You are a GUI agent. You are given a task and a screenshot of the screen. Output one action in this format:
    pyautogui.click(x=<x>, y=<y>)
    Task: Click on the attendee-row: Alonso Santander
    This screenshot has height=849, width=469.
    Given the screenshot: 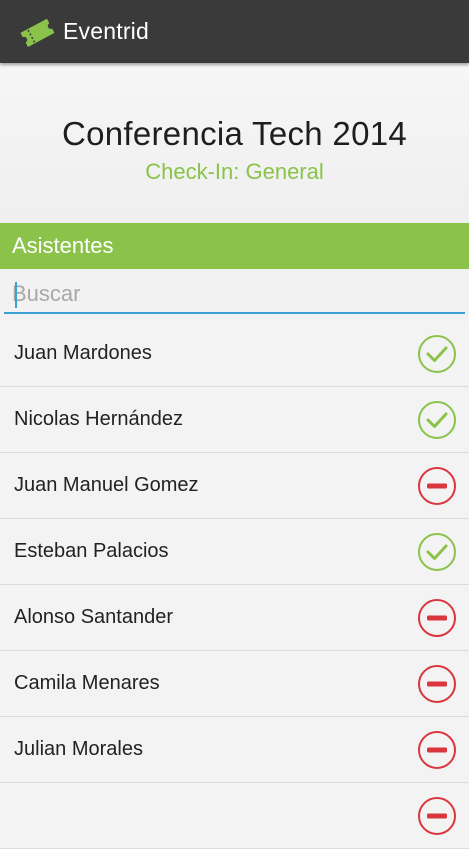 What is the action you would take?
    pyautogui.click(x=234, y=618)
    